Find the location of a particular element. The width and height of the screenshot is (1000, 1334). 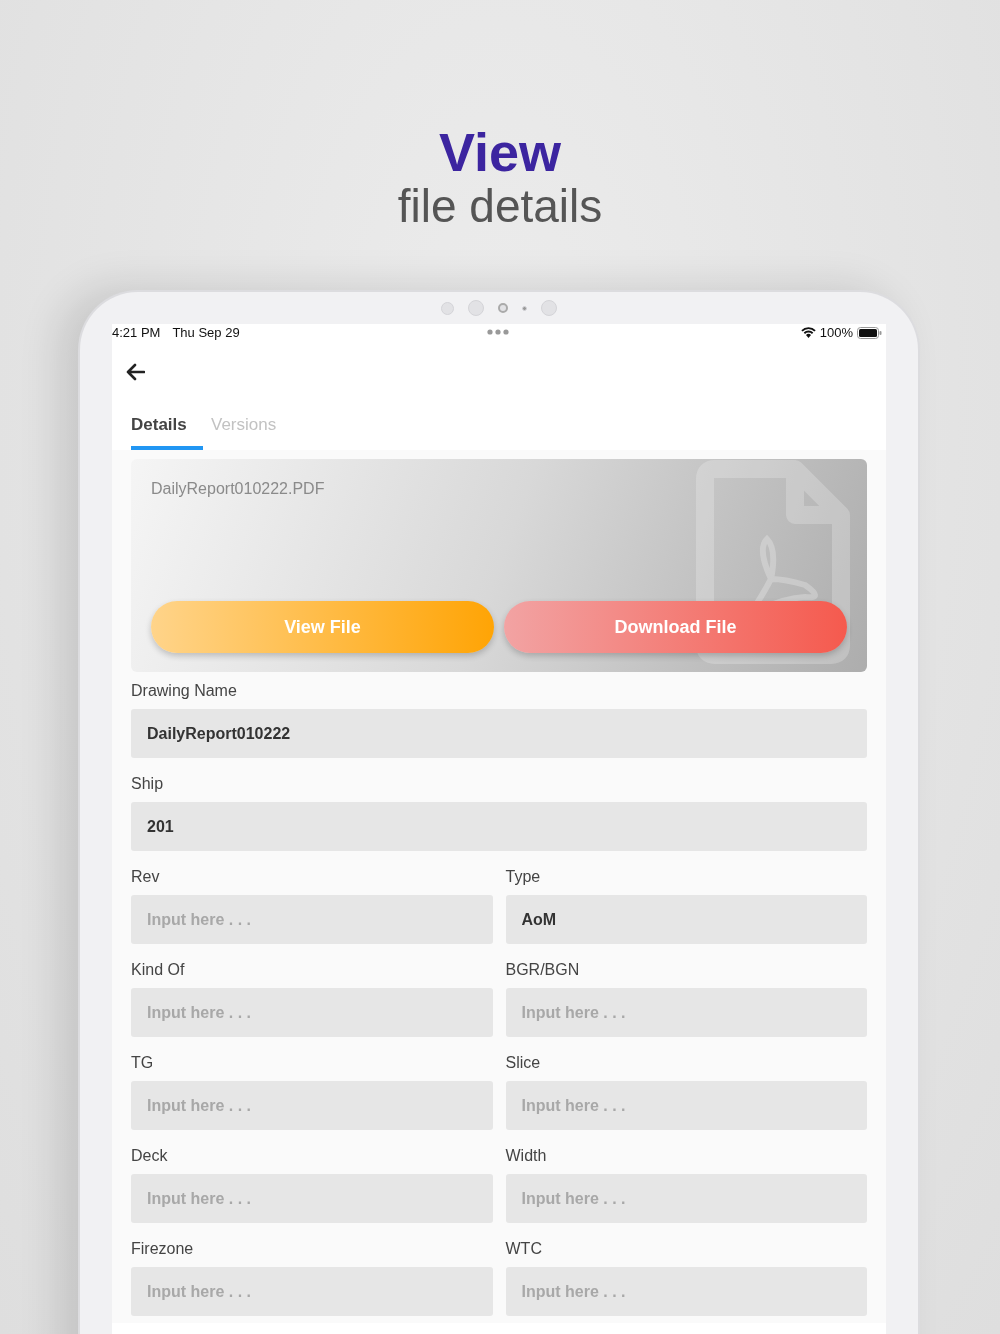

field-label: Ship is located at coordinates (147, 784).